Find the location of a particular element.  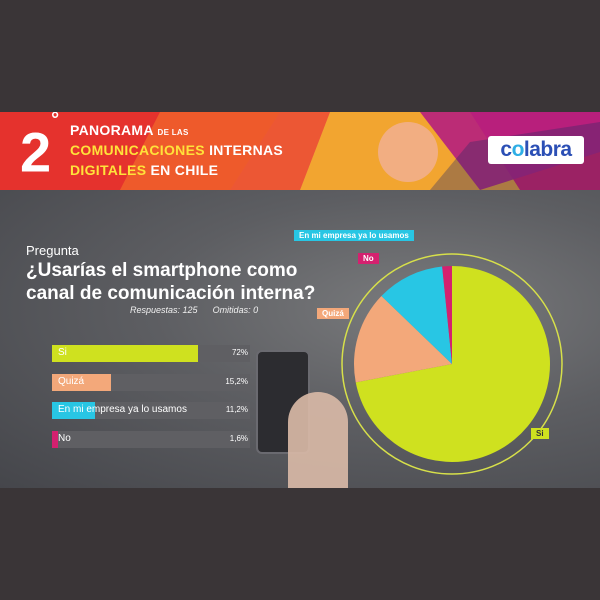

pie-label-si: Si is located at coordinates (540, 433).